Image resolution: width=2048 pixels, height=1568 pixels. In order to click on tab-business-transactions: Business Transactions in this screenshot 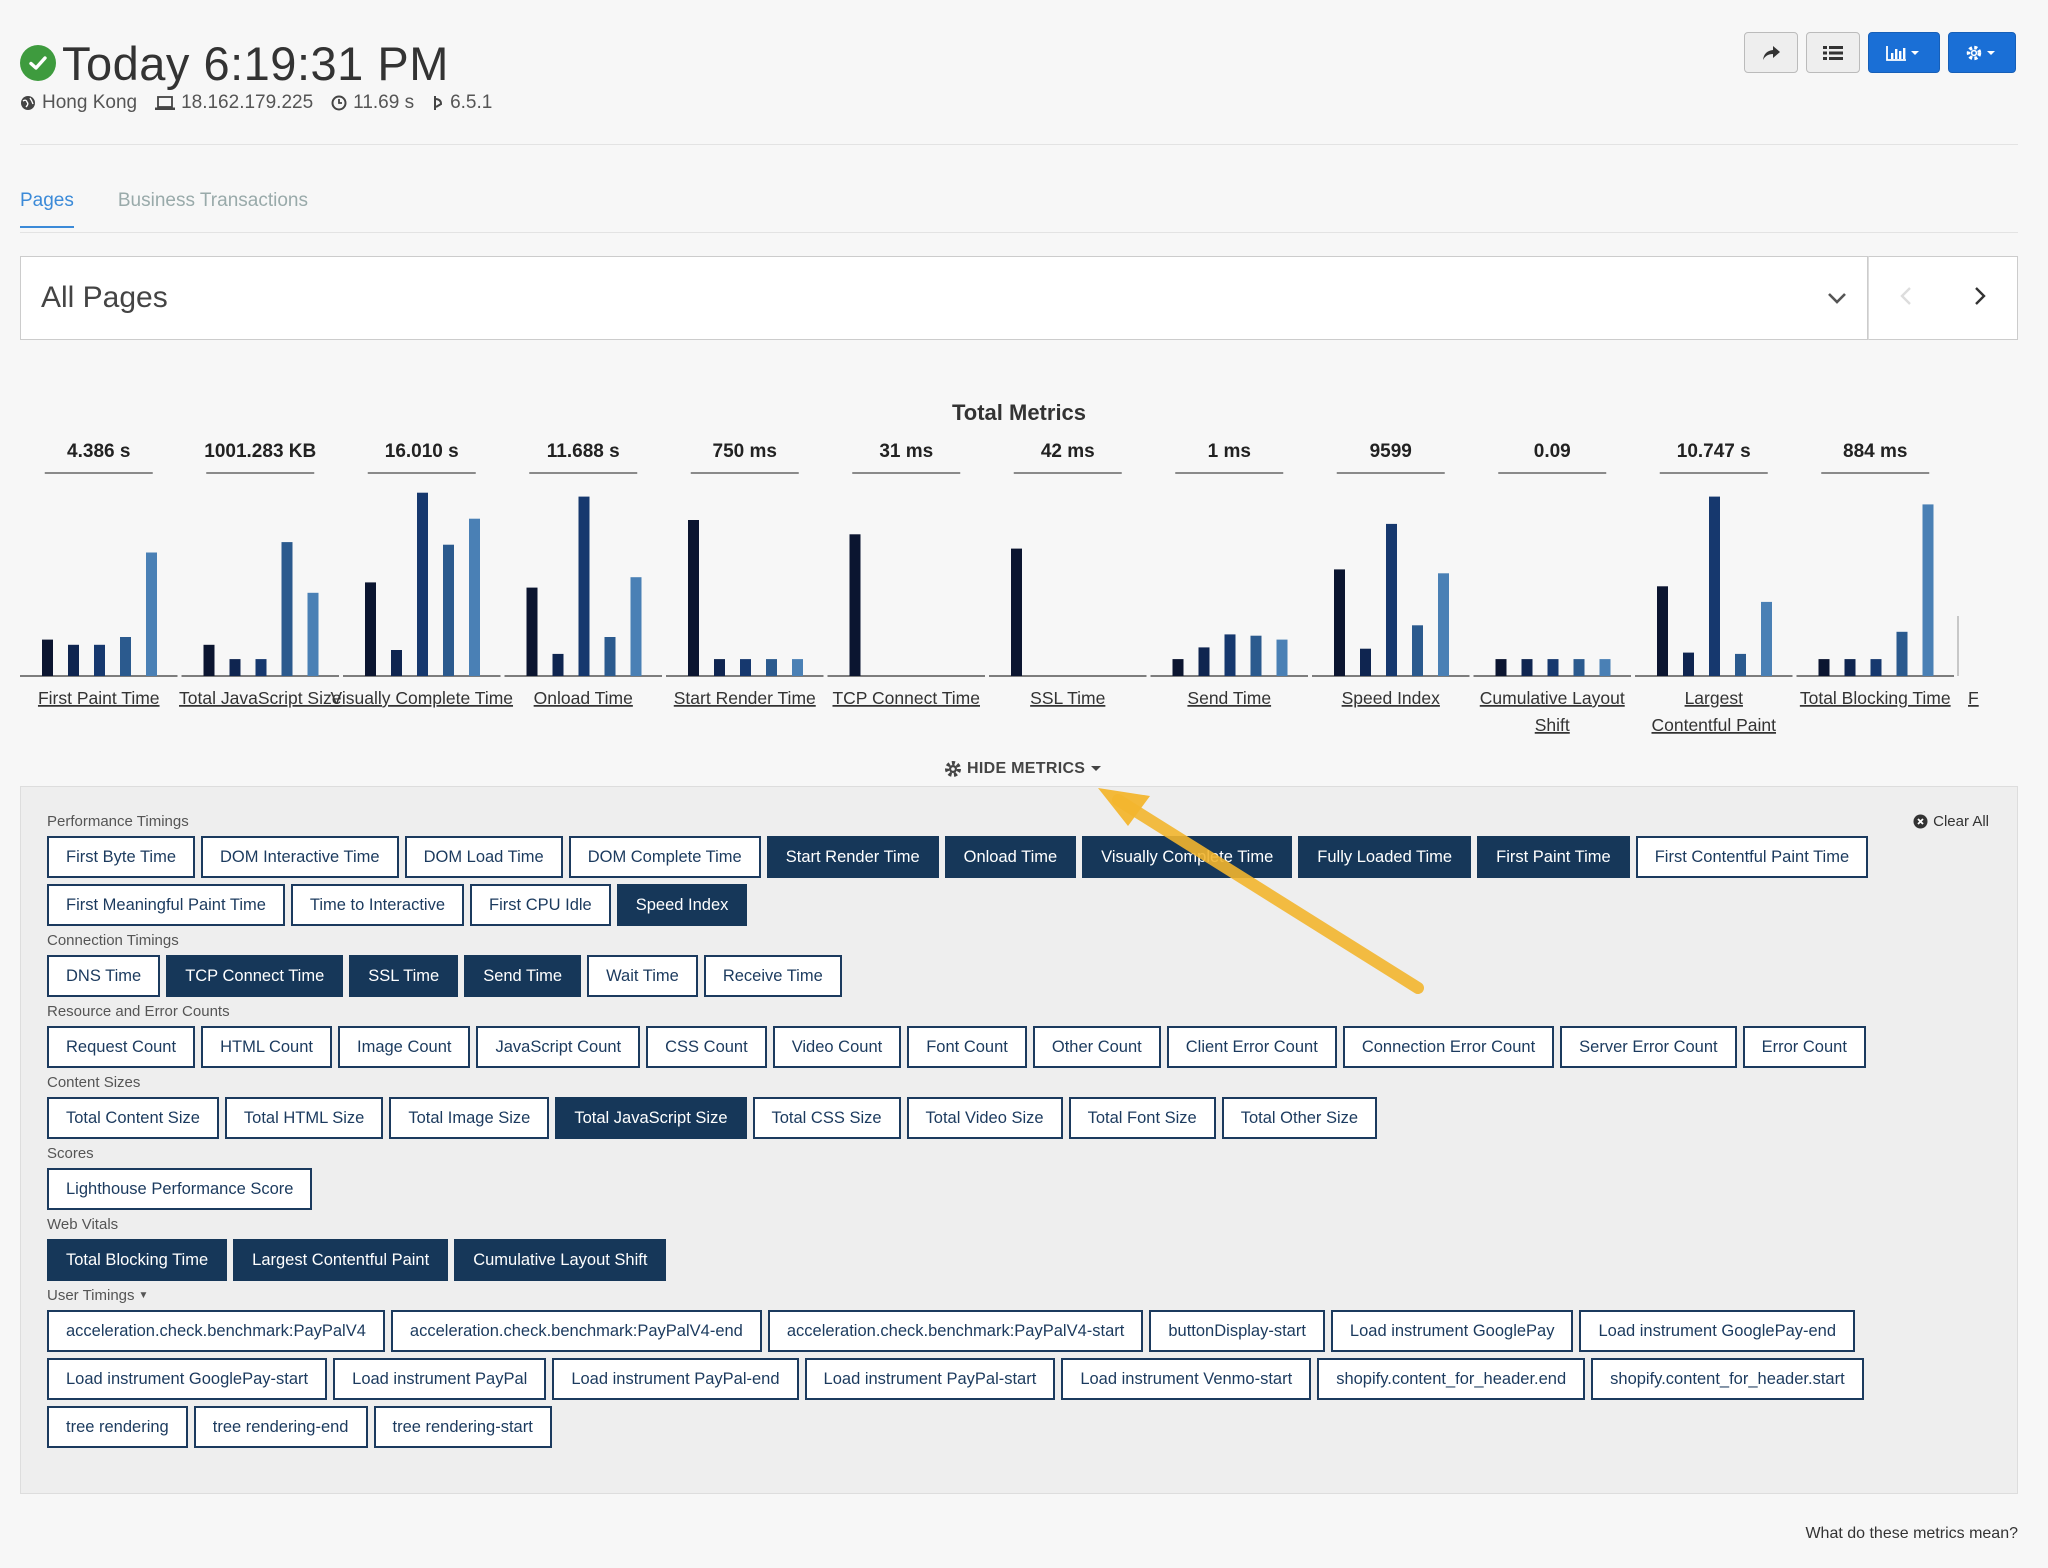, I will do `click(213, 209)`.